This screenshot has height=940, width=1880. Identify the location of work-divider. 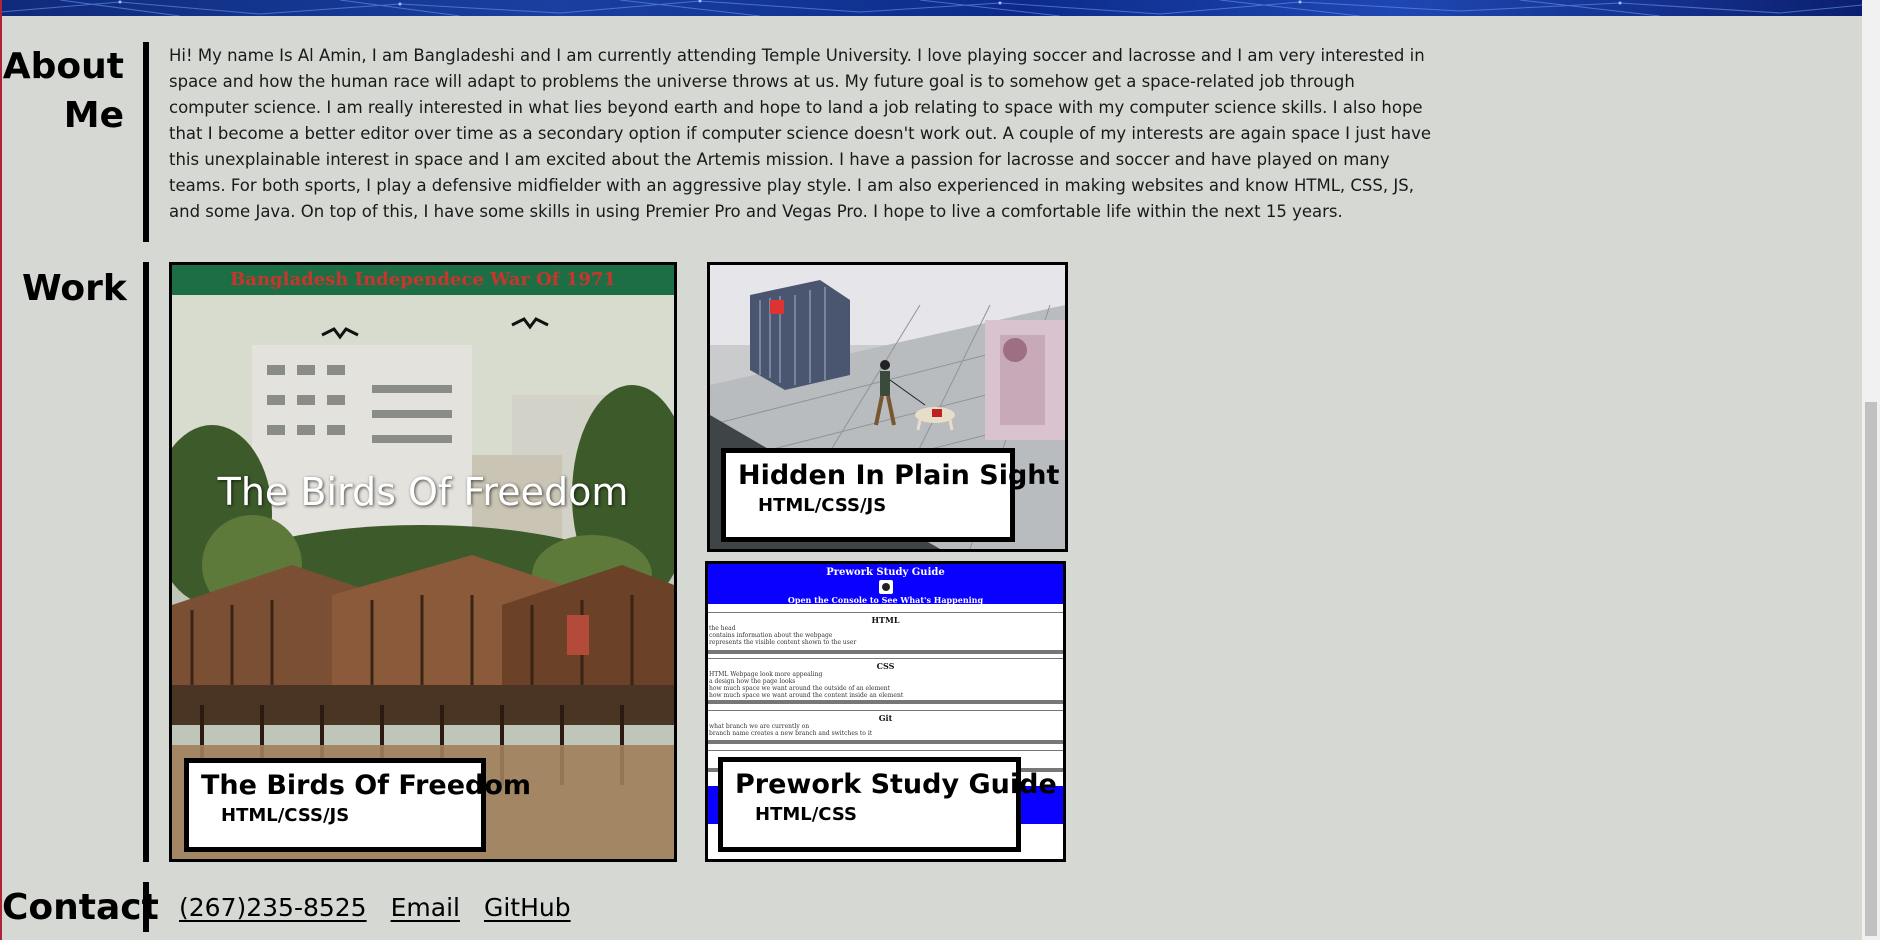
(146, 562).